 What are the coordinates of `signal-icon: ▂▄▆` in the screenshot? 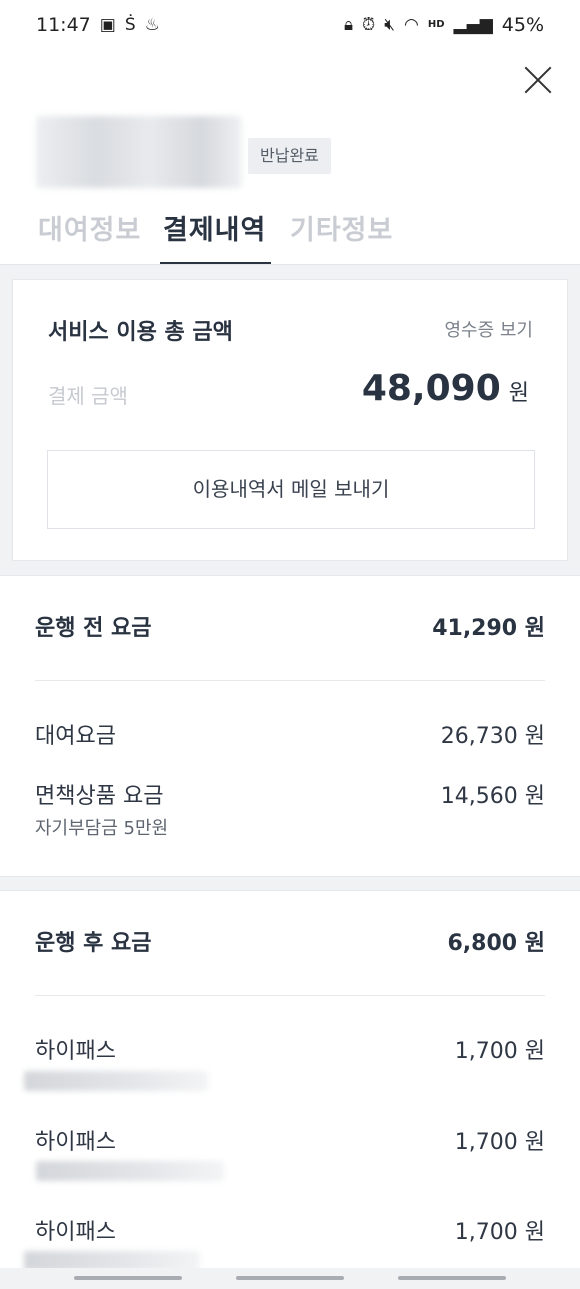 It's located at (473, 24).